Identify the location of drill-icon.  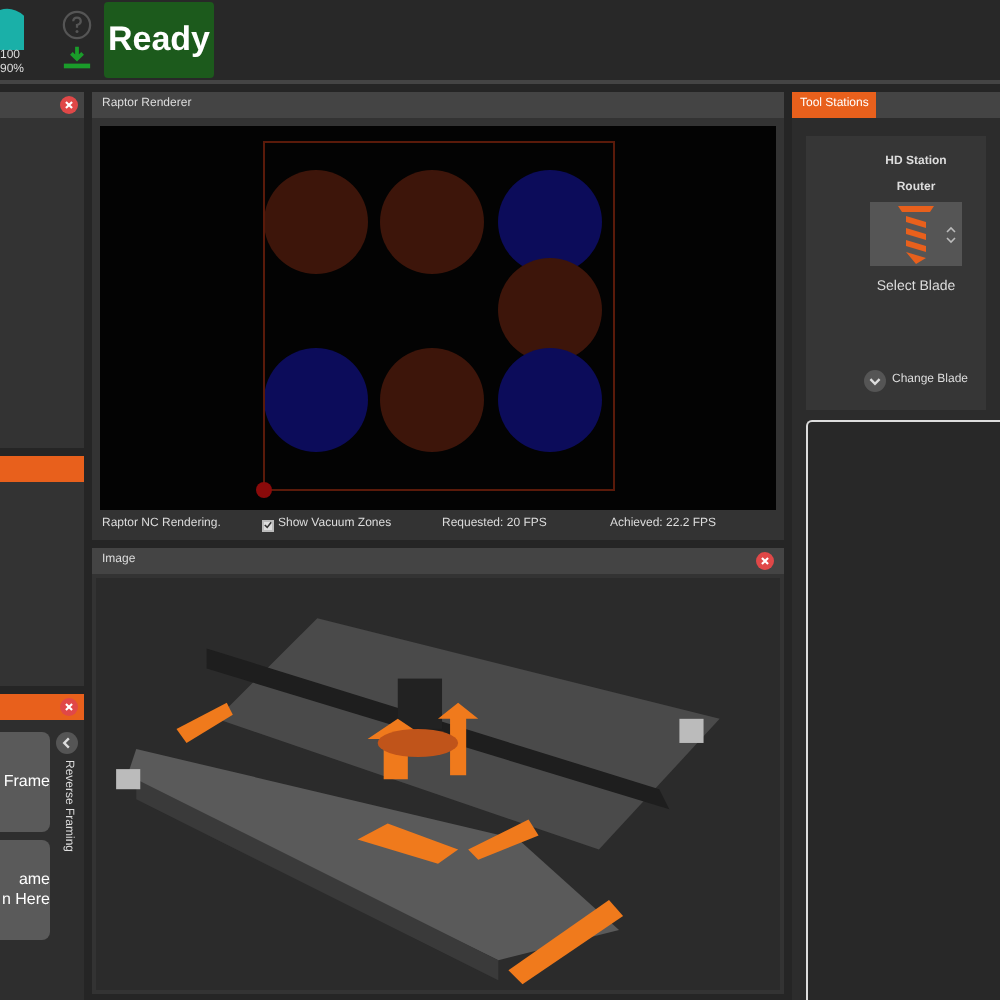
(916, 234).